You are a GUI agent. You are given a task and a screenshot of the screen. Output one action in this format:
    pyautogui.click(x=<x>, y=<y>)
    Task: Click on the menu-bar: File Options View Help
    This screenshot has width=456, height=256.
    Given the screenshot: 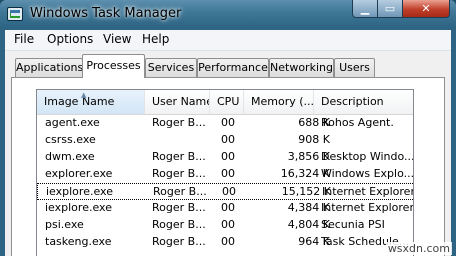 What is the action you would take?
    pyautogui.click(x=228, y=40)
    